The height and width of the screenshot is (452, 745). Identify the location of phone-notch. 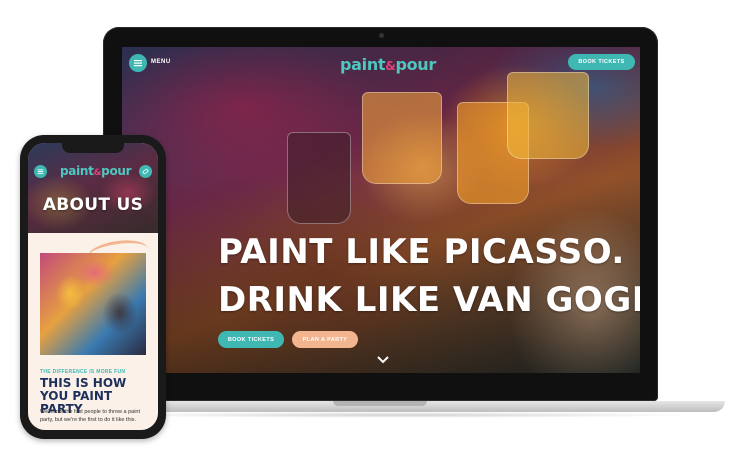
(93, 148).